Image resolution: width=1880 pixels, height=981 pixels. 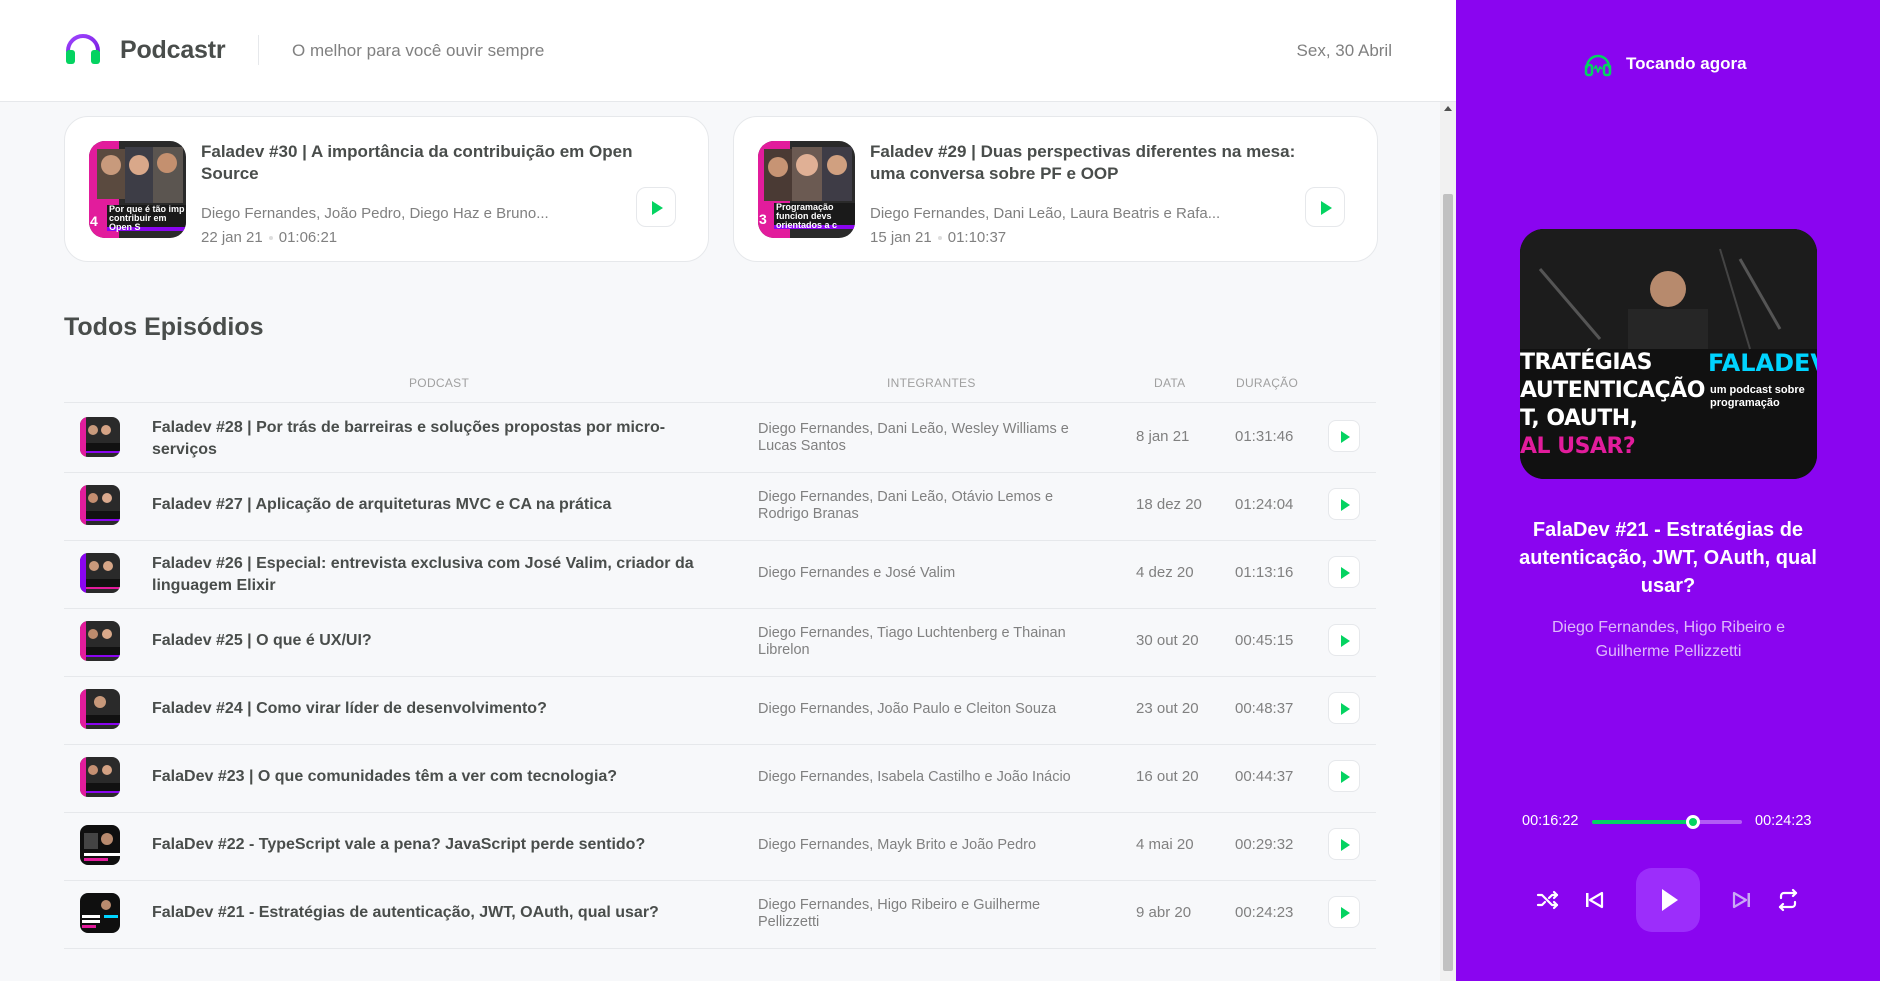 I want to click on shuffle-button, so click(x=1548, y=900).